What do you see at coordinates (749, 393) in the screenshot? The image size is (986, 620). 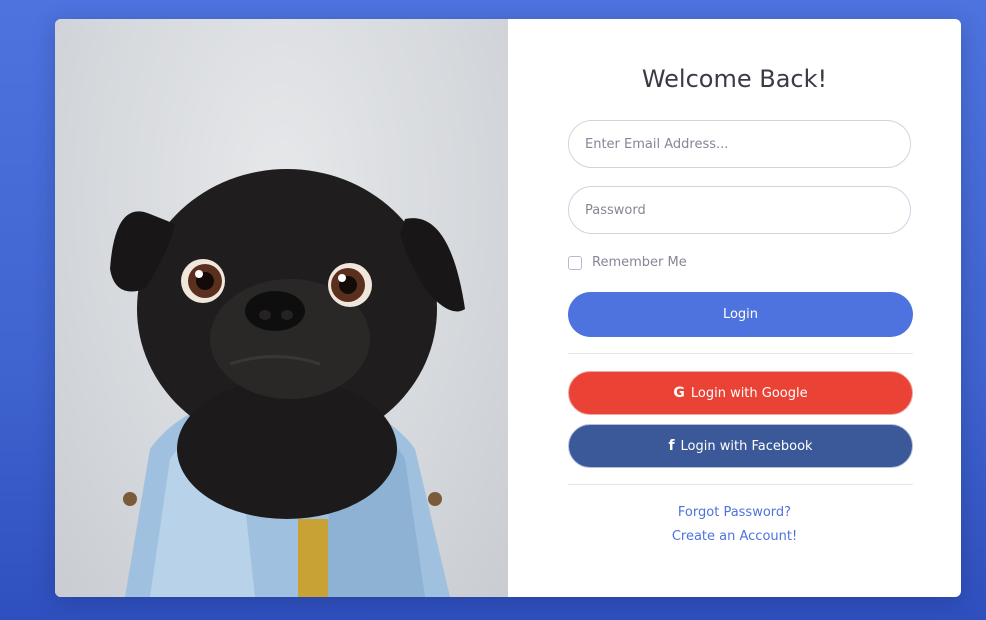 I see `google-login-label: Login with Google` at bounding box center [749, 393].